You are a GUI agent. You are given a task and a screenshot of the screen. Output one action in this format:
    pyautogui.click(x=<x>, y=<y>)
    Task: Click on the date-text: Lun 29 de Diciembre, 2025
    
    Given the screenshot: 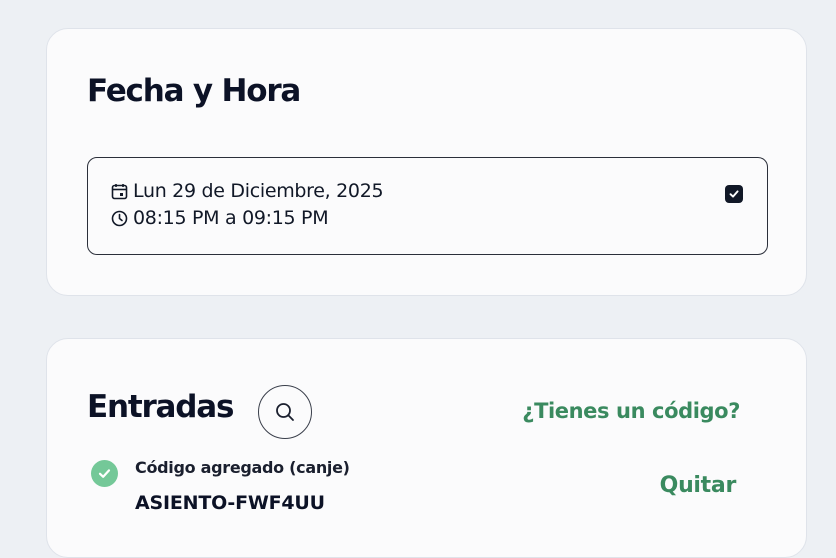 What is the action you would take?
    pyautogui.click(x=258, y=191)
    